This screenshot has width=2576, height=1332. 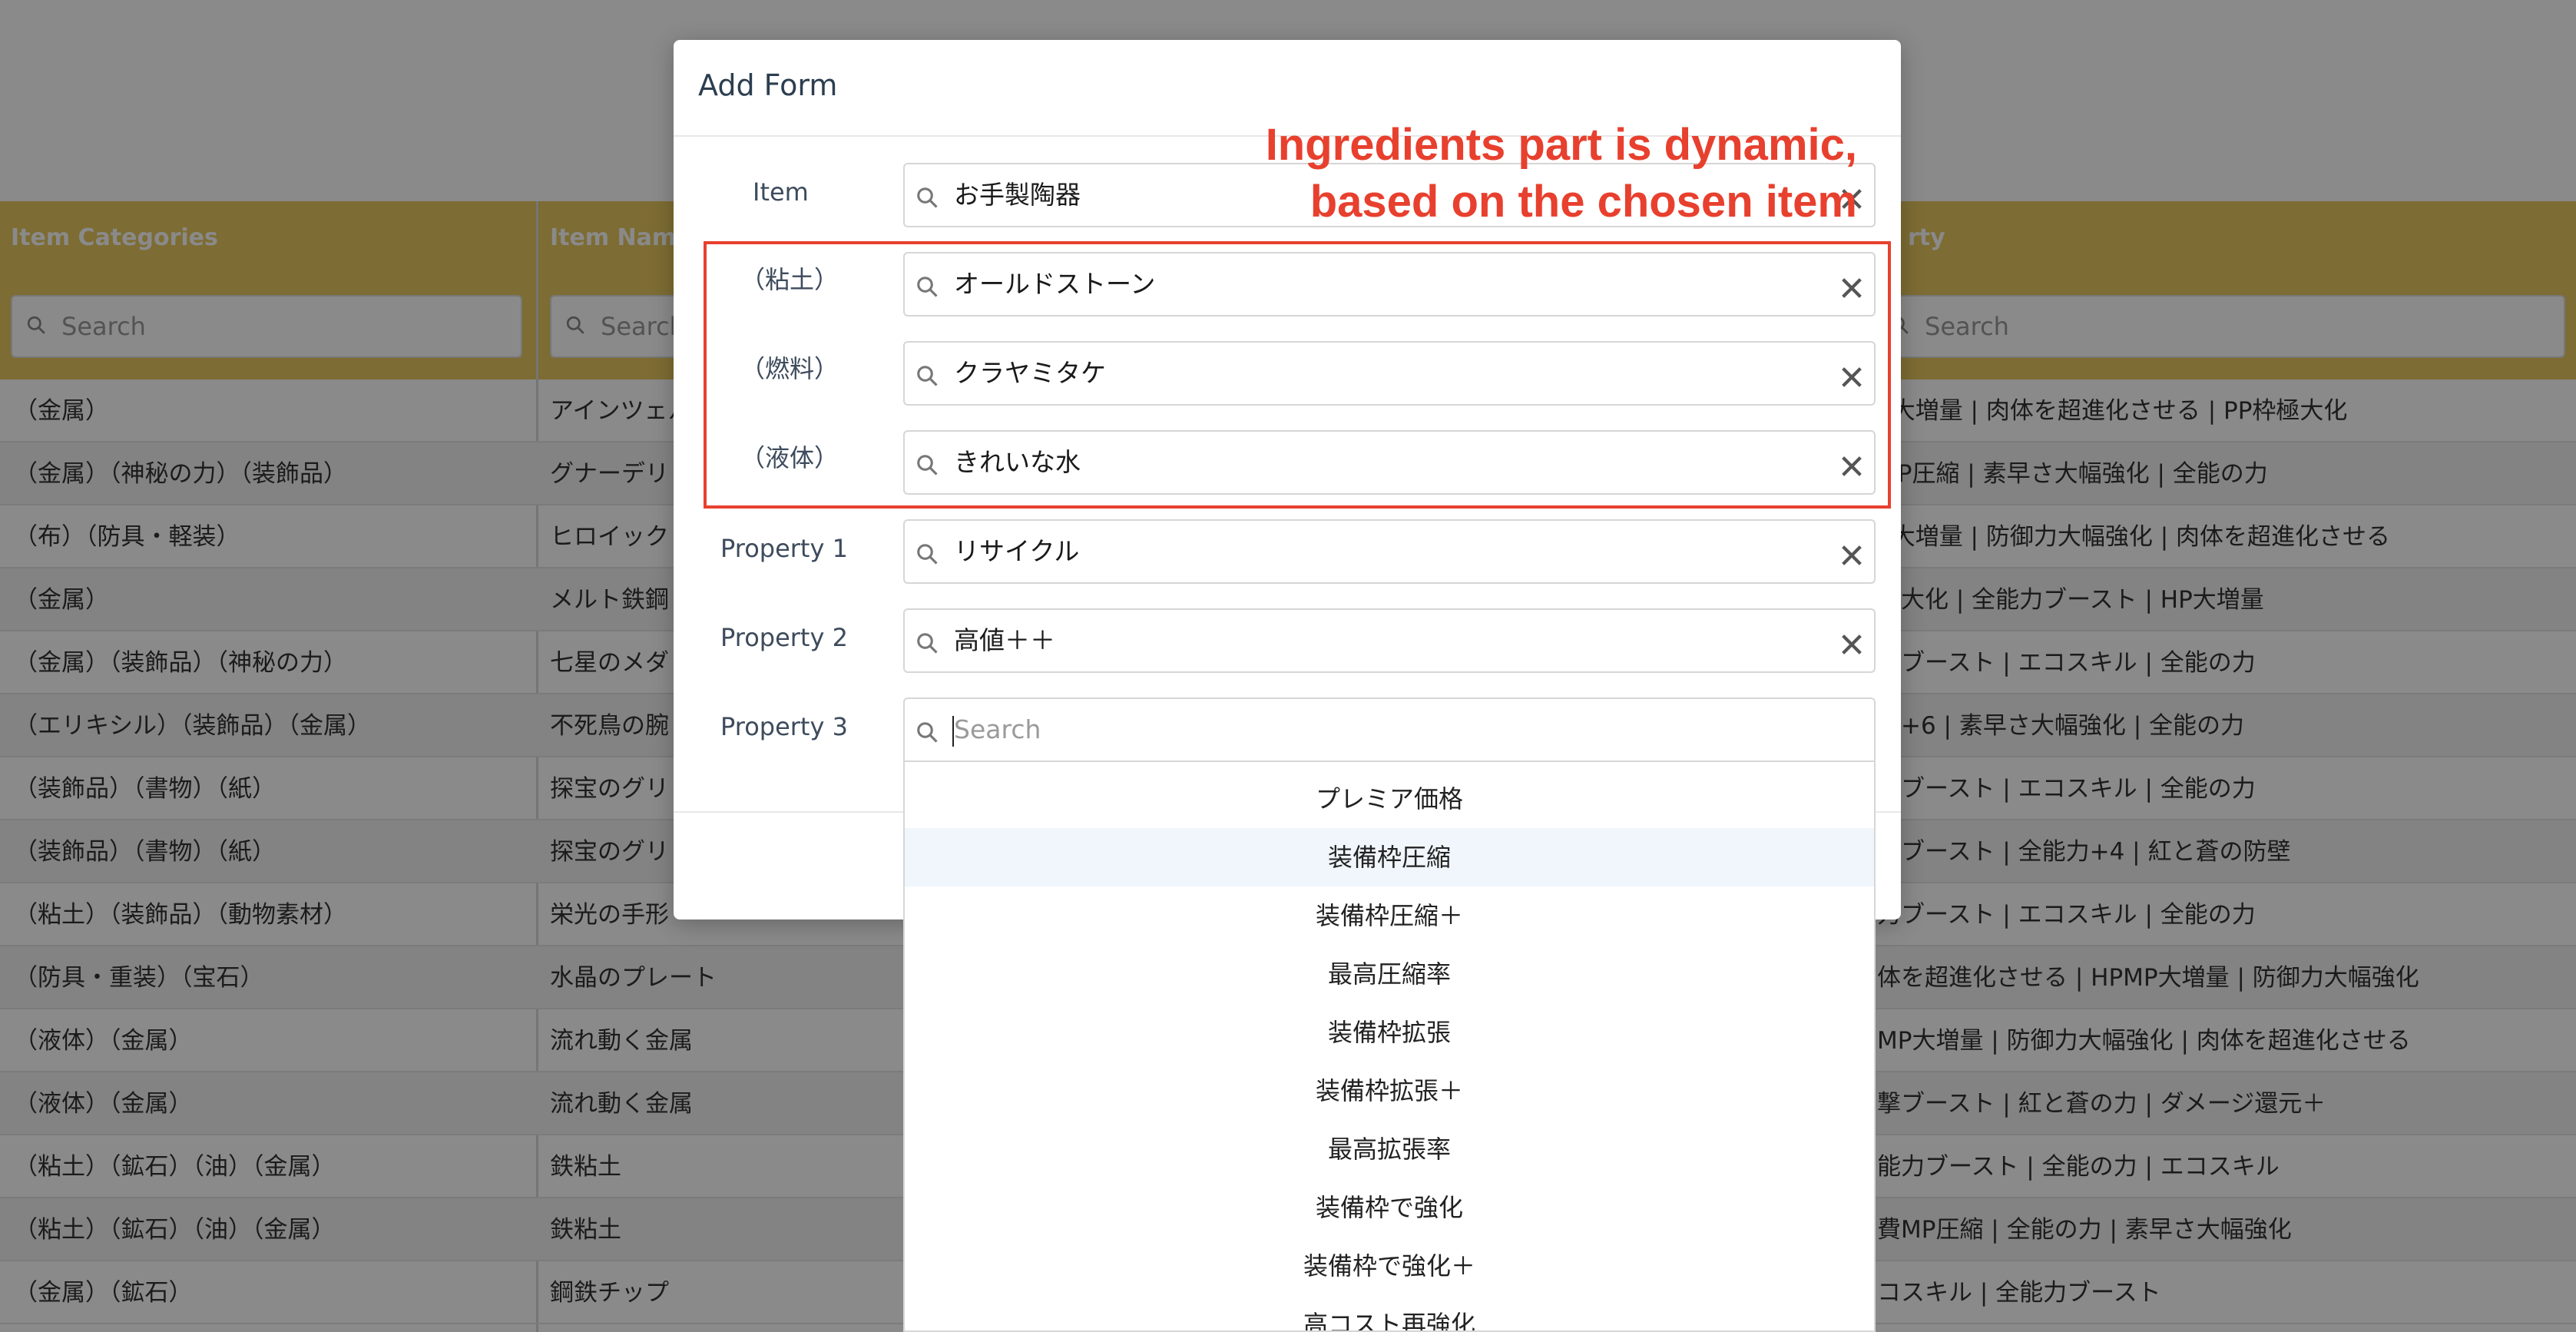 What do you see at coordinates (1390, 857) in the screenshot?
I see `dropdown-option: 装備枠圧縮` at bounding box center [1390, 857].